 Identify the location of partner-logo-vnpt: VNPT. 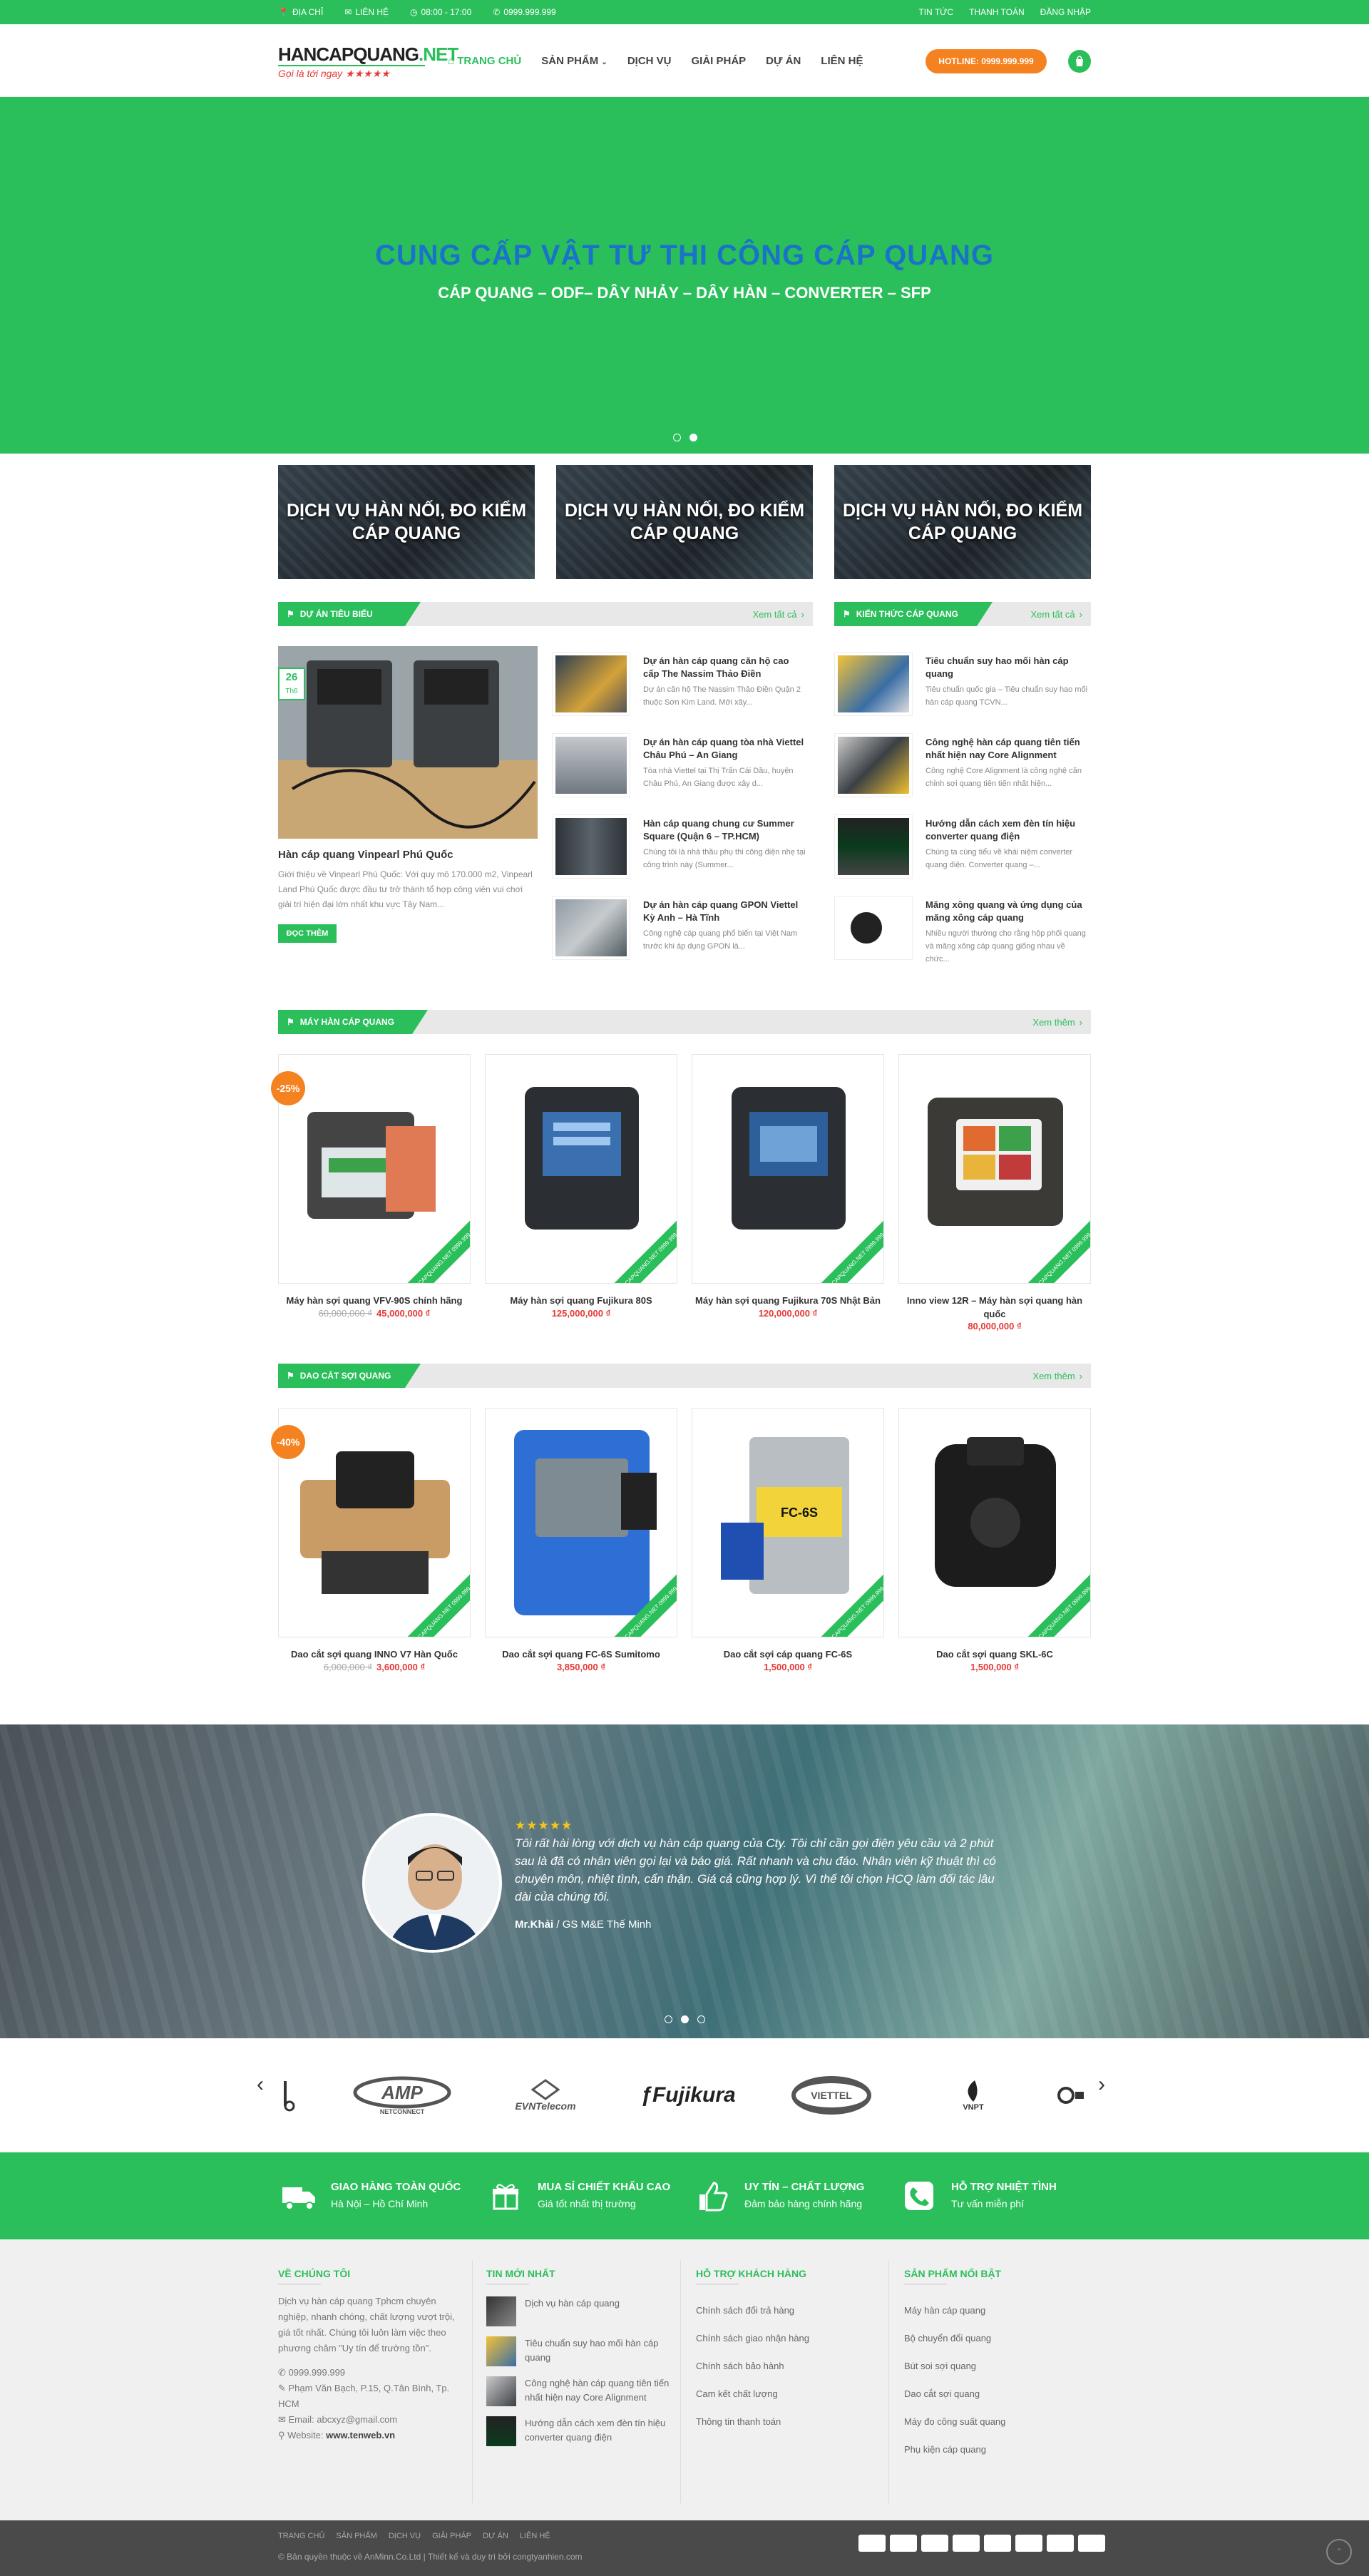
(973, 2095).